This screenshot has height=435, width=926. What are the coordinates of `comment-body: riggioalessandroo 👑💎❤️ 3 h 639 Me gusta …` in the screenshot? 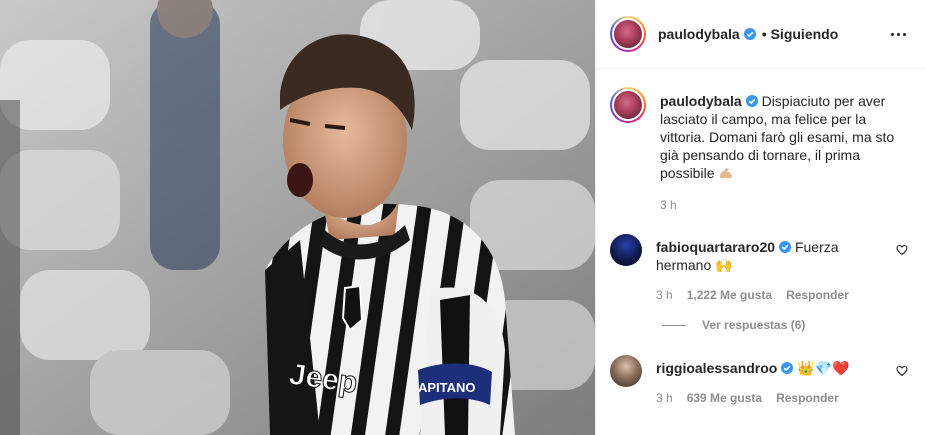 It's located at (776, 383).